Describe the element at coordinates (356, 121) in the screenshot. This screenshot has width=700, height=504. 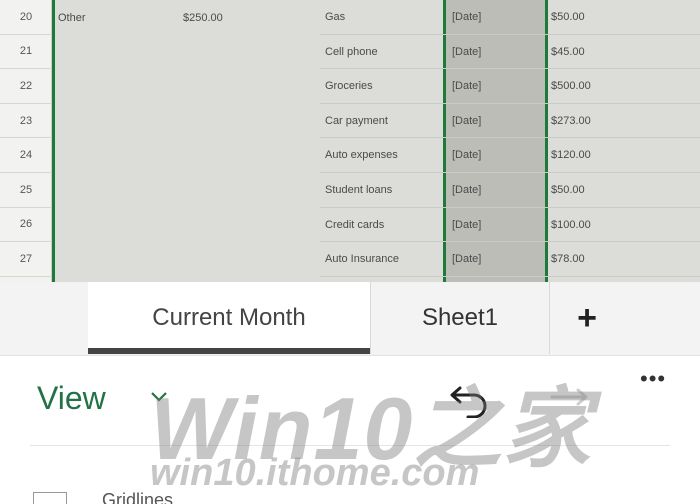
I see `cell-item: Car payment` at that location.